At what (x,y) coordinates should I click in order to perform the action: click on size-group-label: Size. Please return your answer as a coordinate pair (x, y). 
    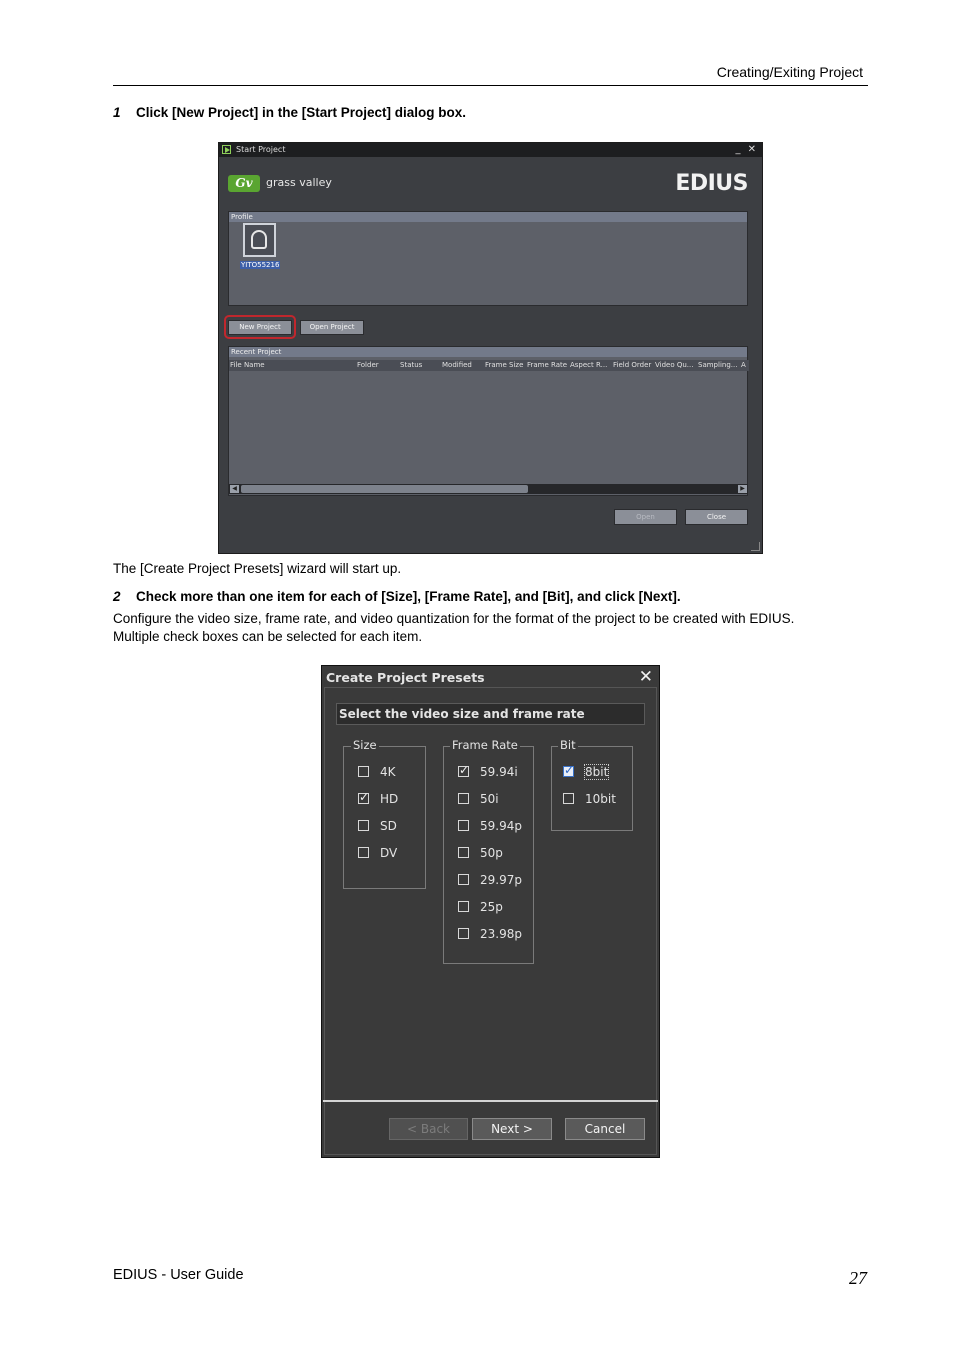
    Looking at the image, I should click on (365, 745).